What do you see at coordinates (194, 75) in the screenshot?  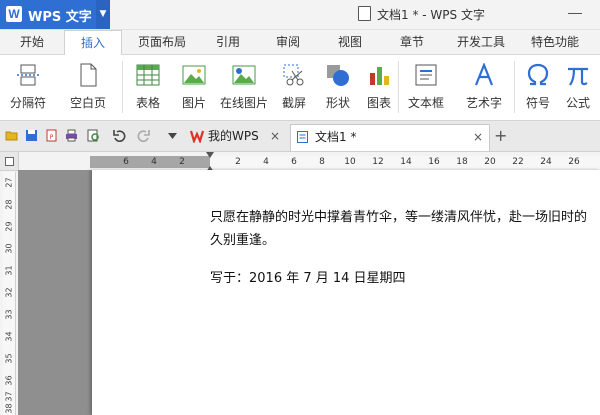 I see `picture-icon` at bounding box center [194, 75].